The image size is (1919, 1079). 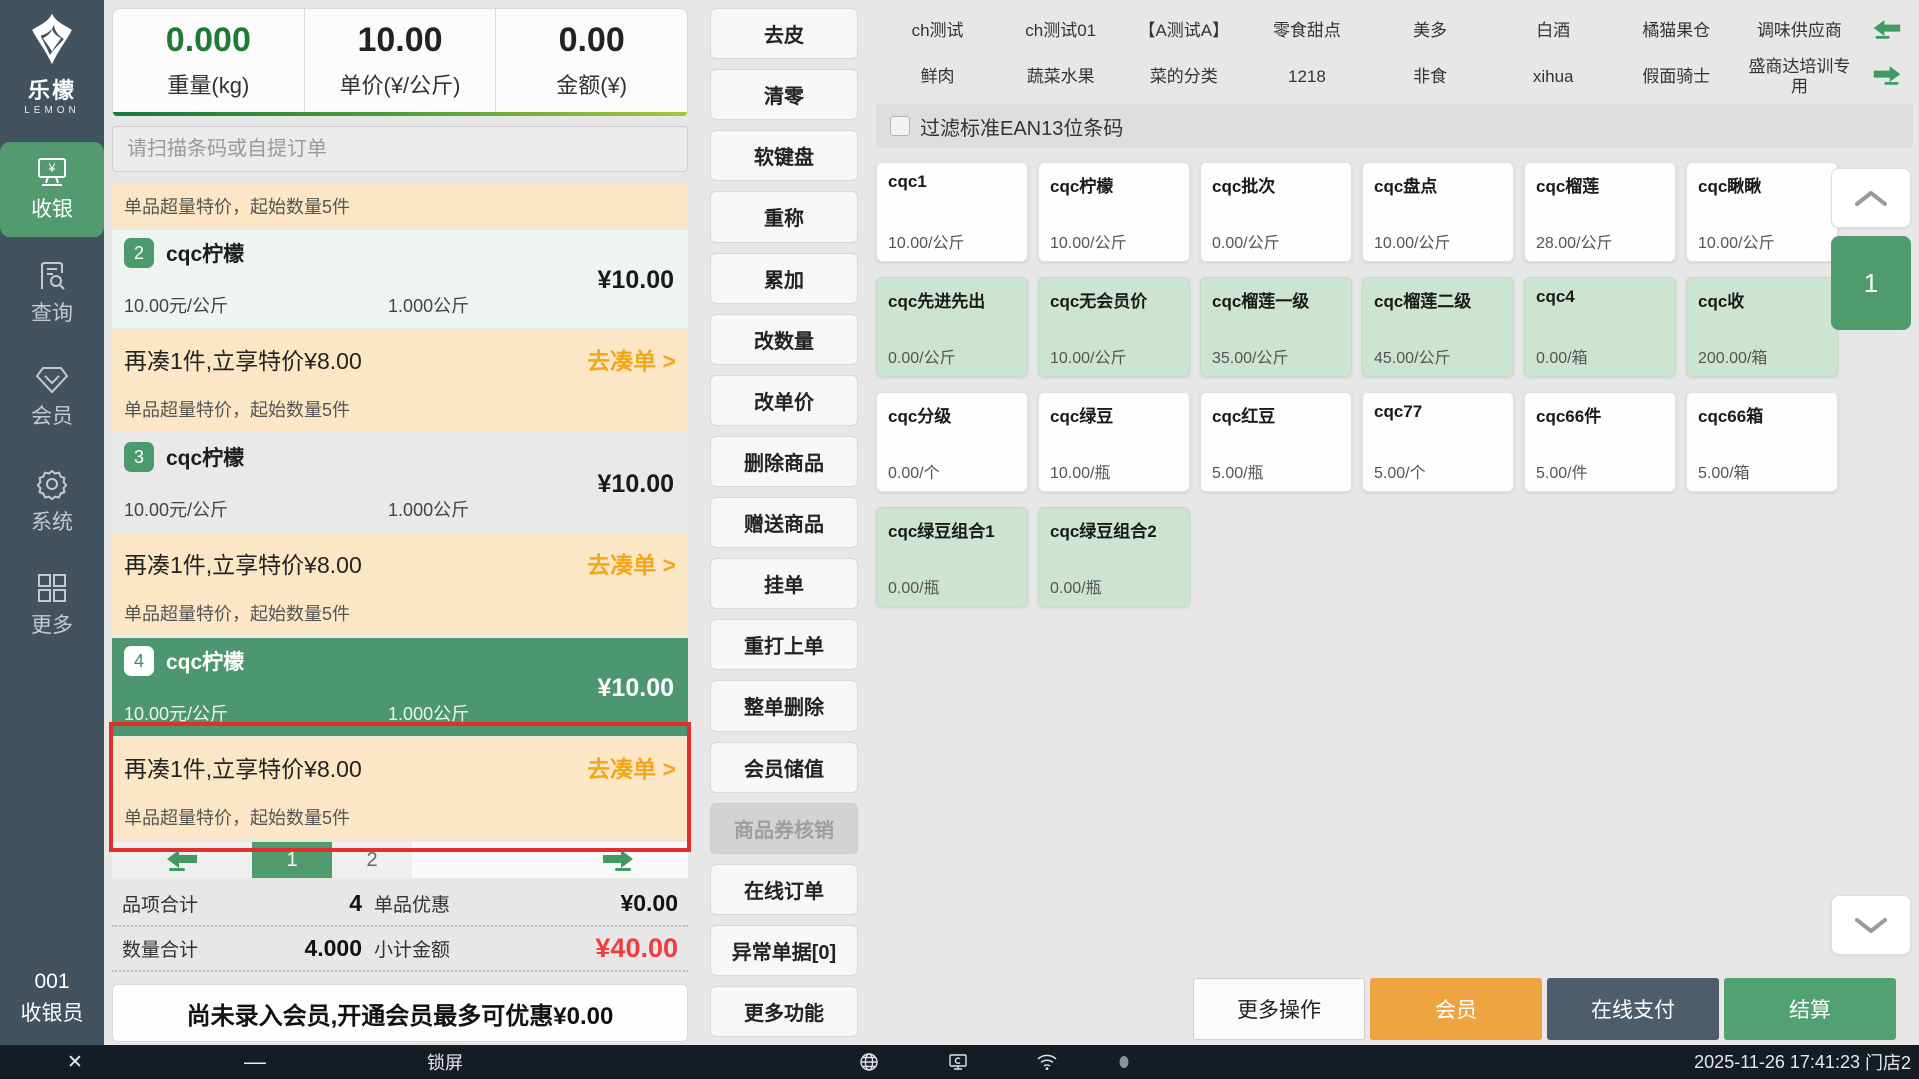 What do you see at coordinates (1553, 77) in the screenshot?
I see `category-tab: xihua` at bounding box center [1553, 77].